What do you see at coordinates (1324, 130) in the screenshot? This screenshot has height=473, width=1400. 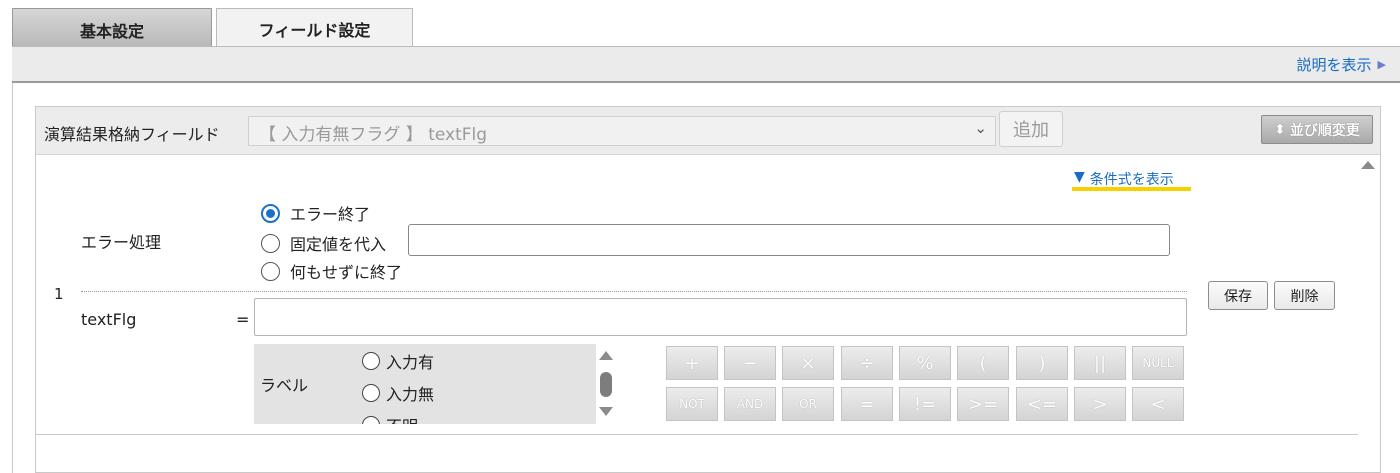 I see `sort-order-label: 並び順変更` at bounding box center [1324, 130].